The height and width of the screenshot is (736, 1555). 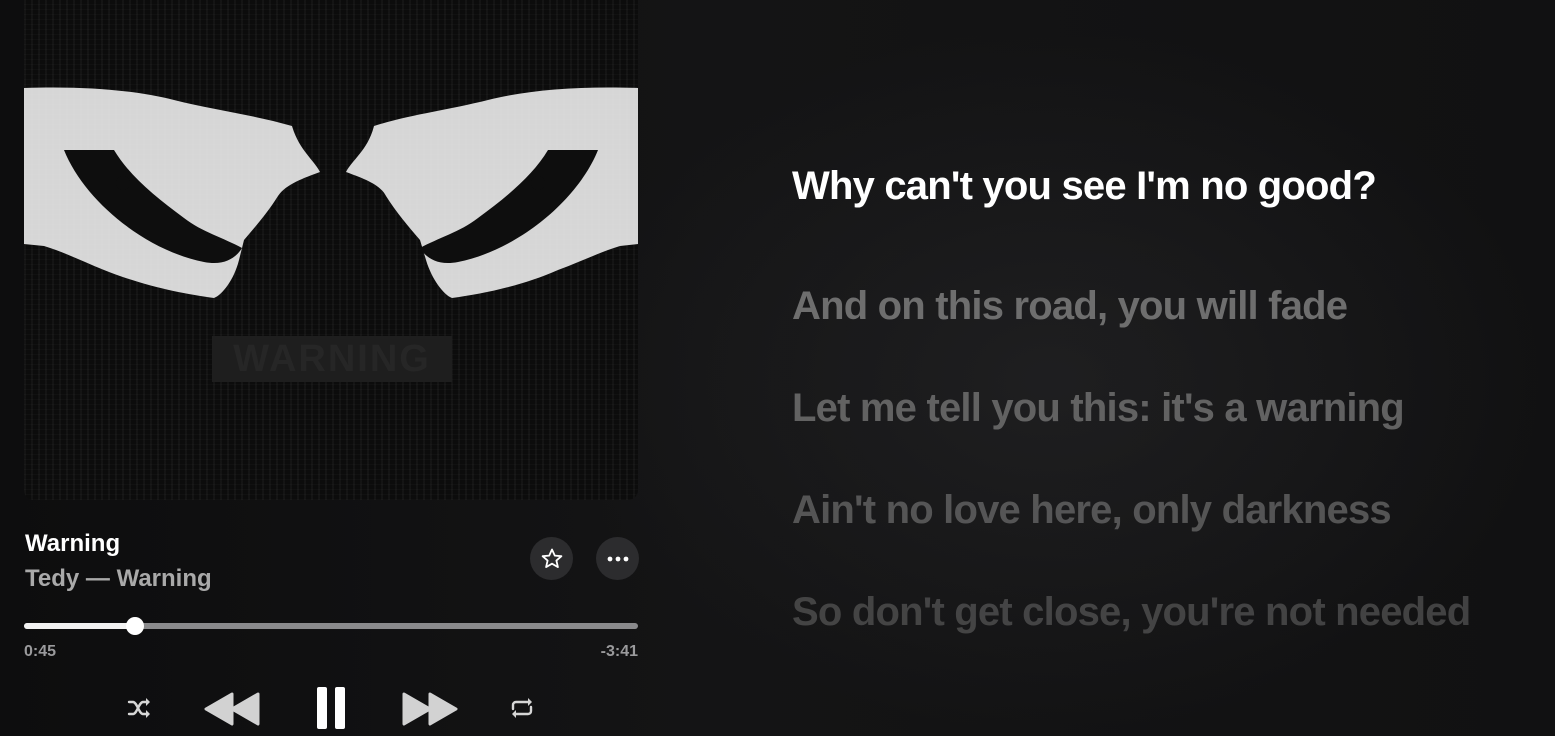 I want to click on shuffle-button, so click(x=140, y=708).